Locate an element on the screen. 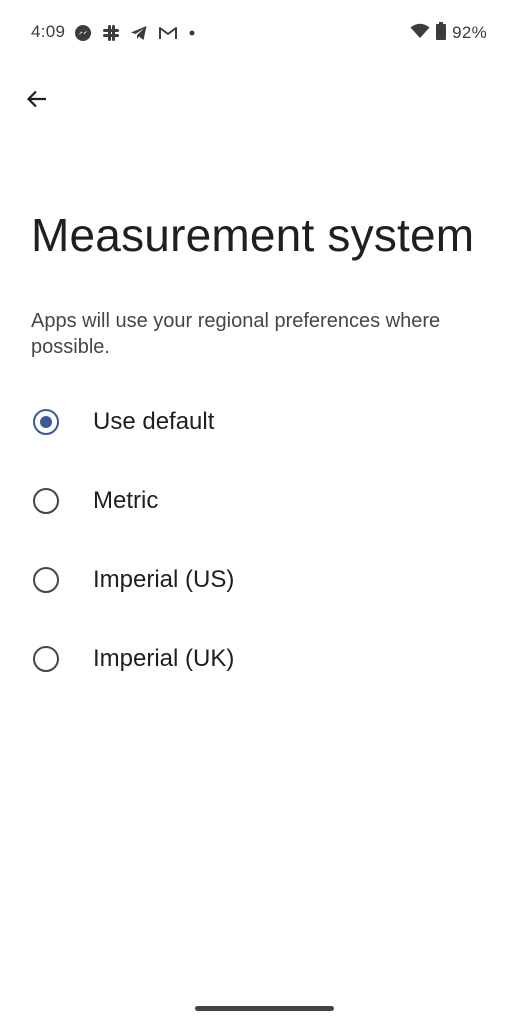 The image size is (529, 1024). back-button is located at coordinates (37, 101).